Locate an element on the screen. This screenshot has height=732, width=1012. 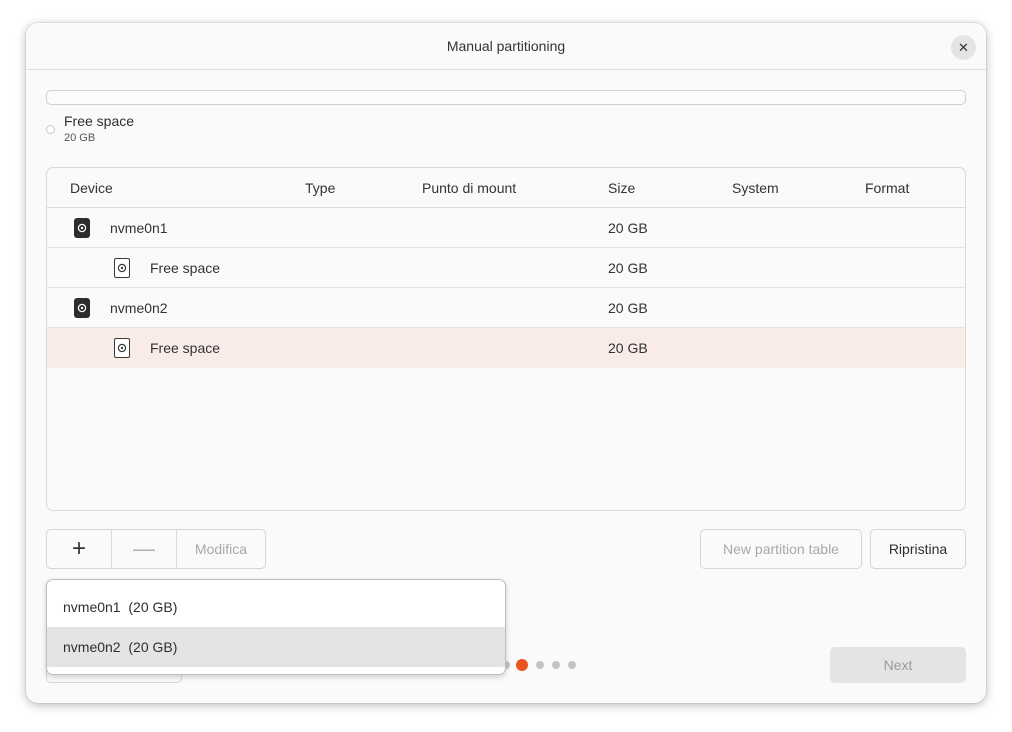
page-dot-active is located at coordinates (522, 665).